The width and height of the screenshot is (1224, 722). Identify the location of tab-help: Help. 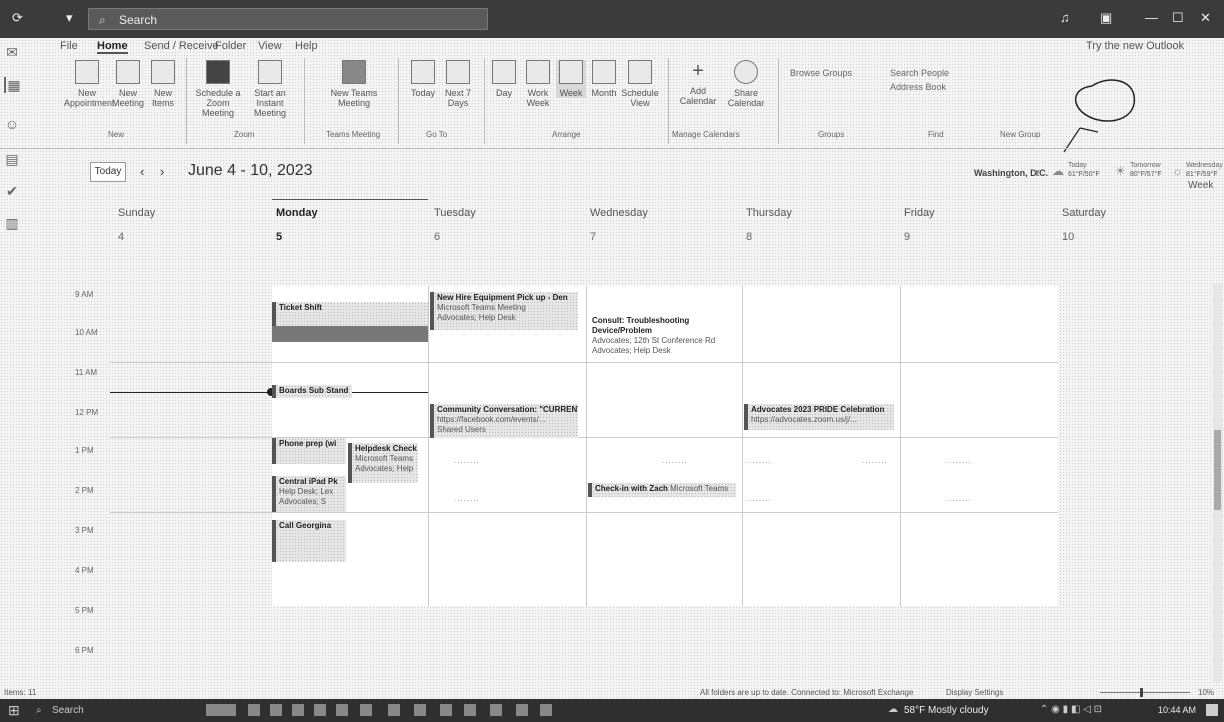
(306, 46).